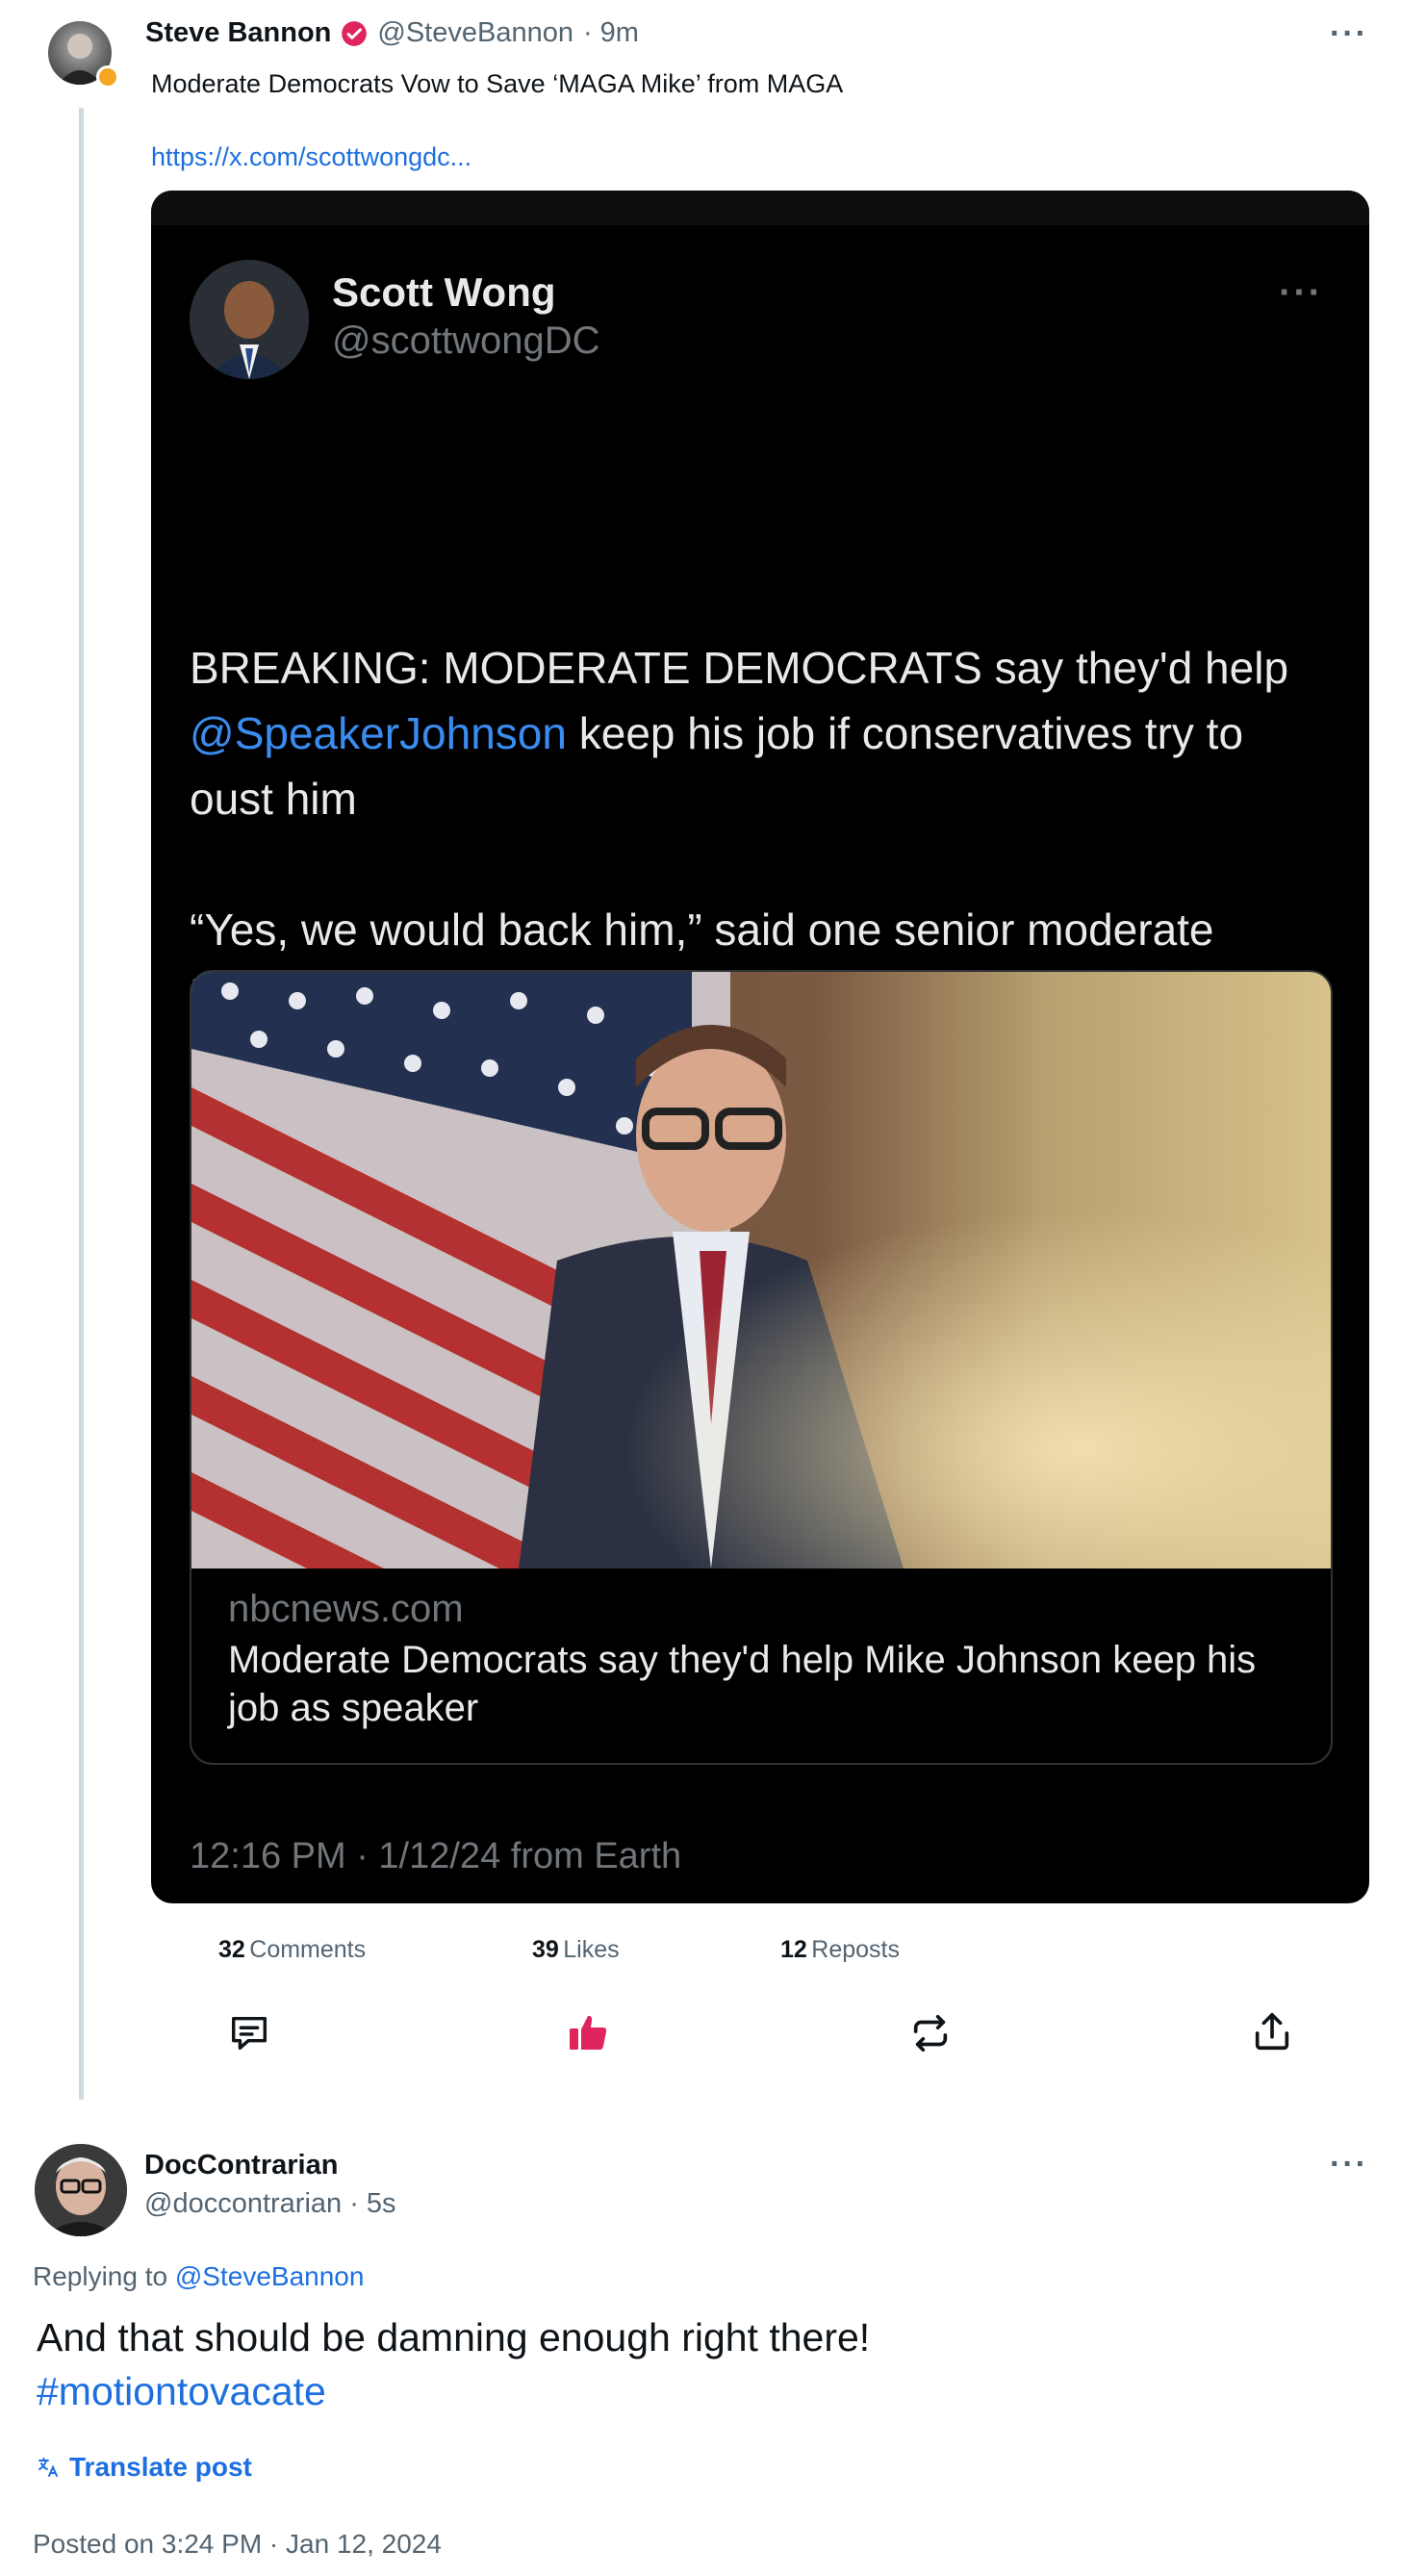 This screenshot has height=2576, width=1401. Describe the element at coordinates (160, 2467) in the screenshot. I see `translate-post-label: Translate post` at that location.